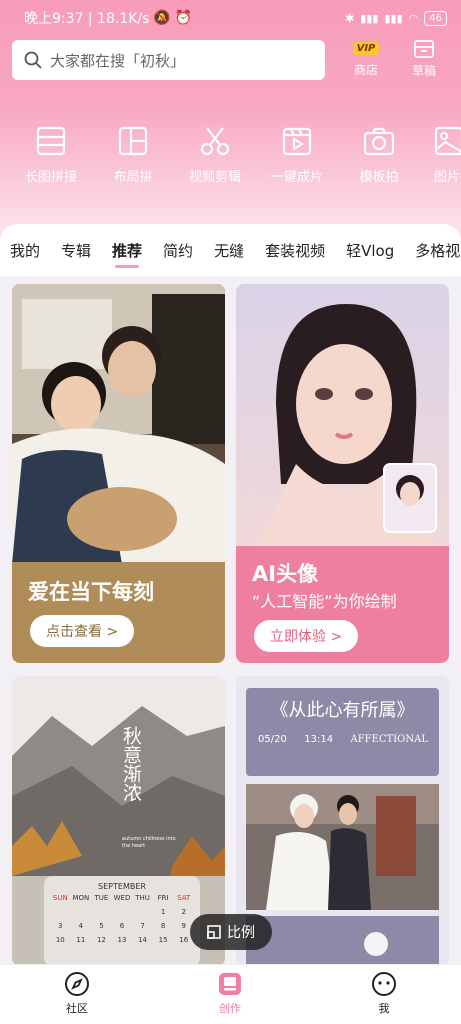  I want to click on tool-row: 长图拼接 布局拼 视频剪辑 一键成片 模板拍 图片, so click(230, 159).